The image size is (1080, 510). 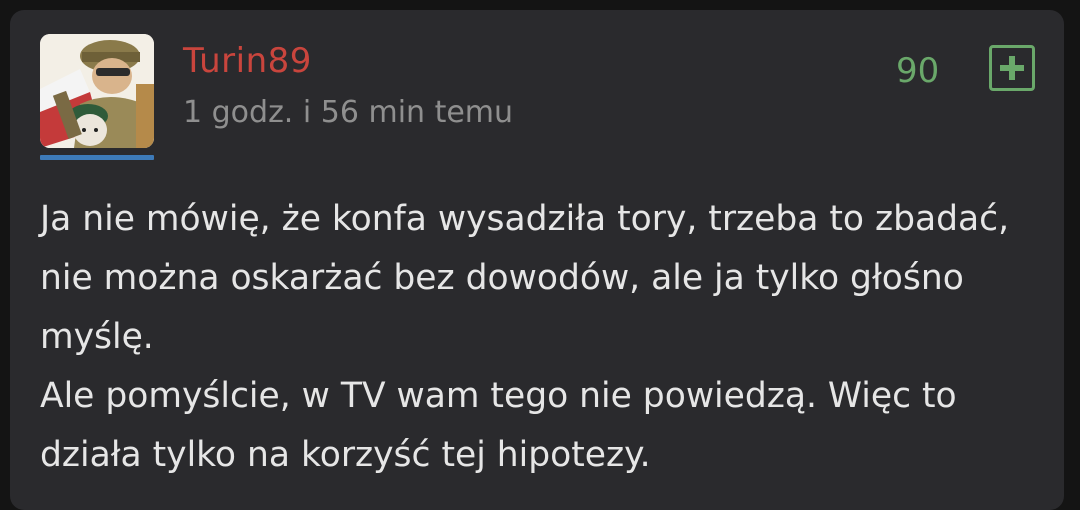 What do you see at coordinates (918, 71) in the screenshot?
I see `vote-count: 90` at bounding box center [918, 71].